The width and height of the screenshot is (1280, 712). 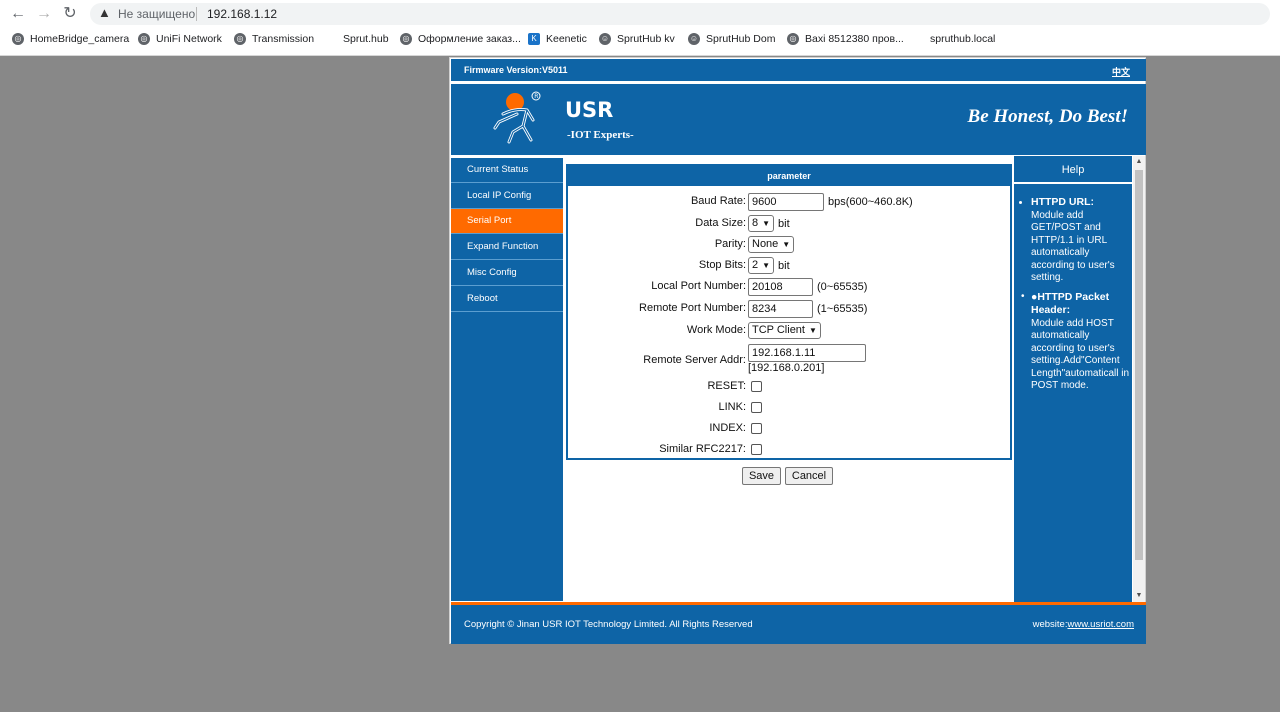 I want to click on data-size-select: 8 ▼, so click(x=761, y=223).